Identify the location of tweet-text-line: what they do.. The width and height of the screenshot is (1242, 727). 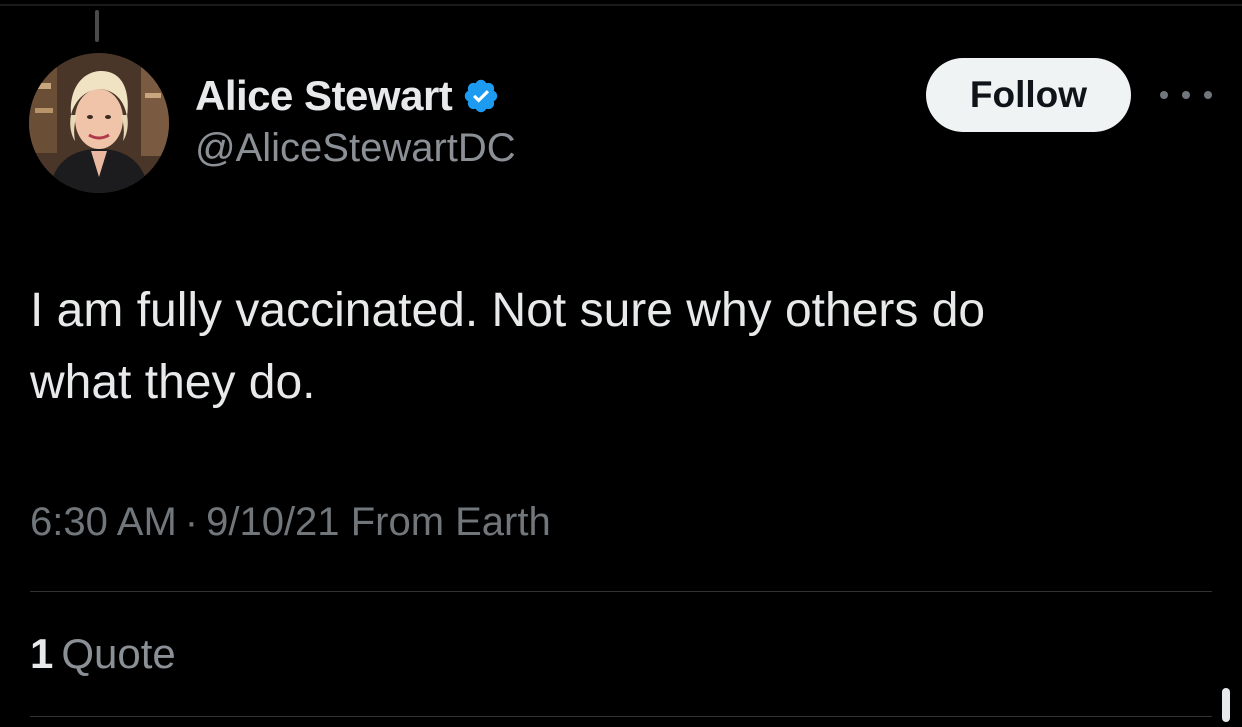
(173, 382).